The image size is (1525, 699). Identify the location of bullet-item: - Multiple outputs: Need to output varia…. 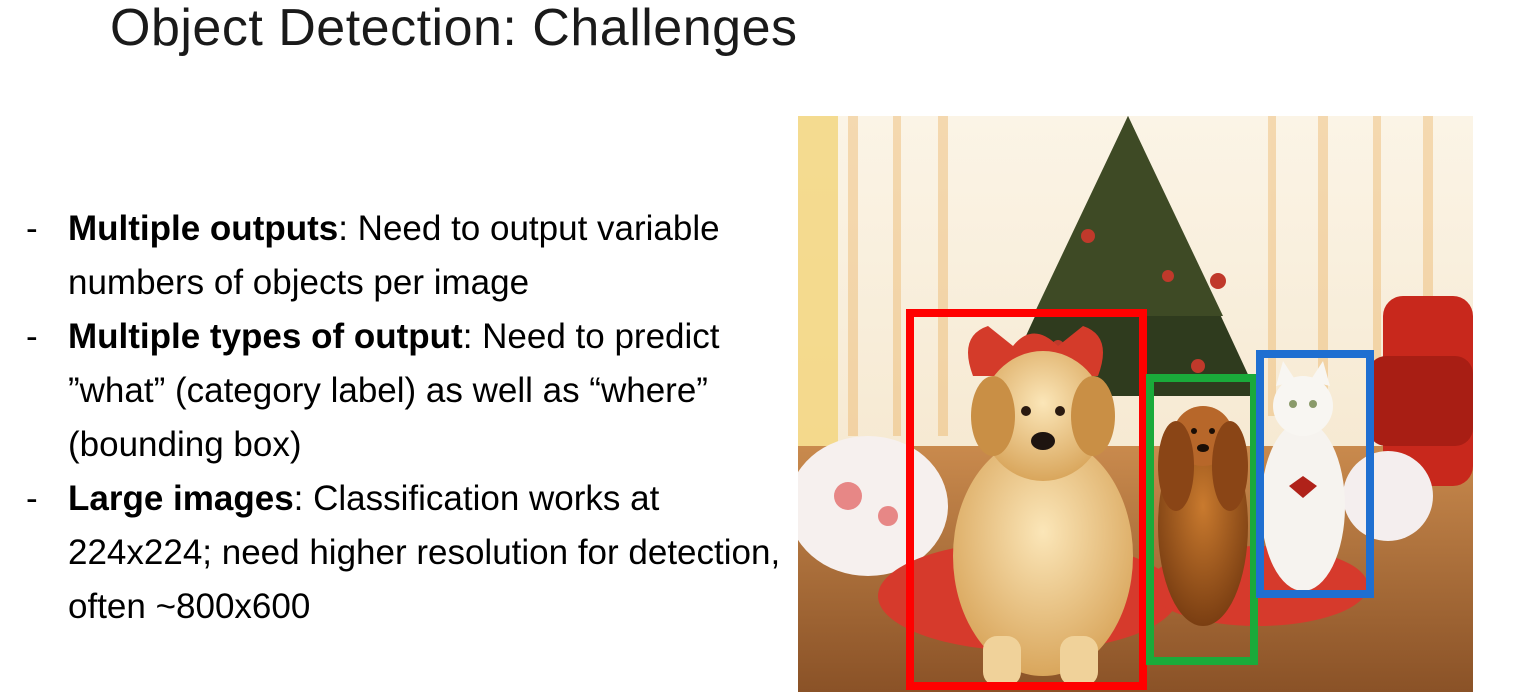
(406, 256).